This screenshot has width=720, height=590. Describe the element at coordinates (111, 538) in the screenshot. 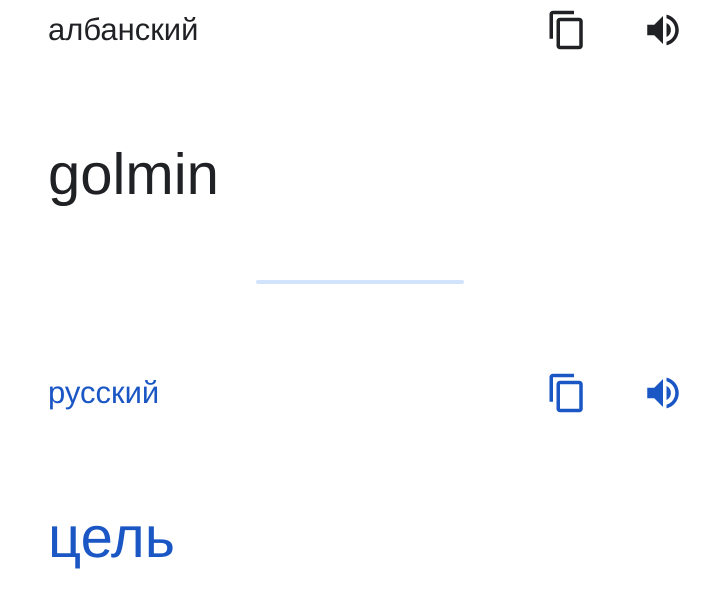

I see `translation-text: цель` at that location.